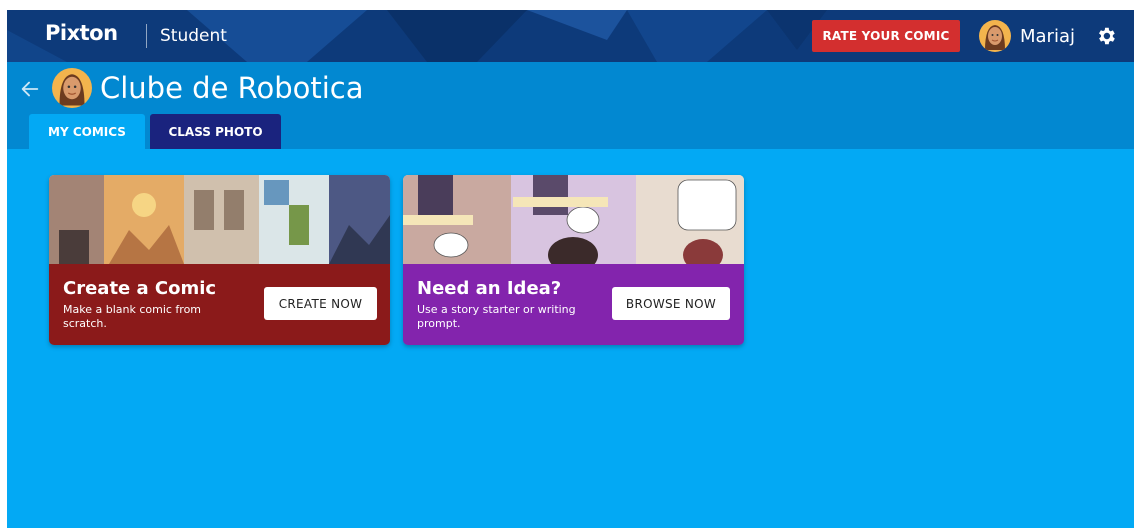 The width and height of the screenshot is (1134, 528). Describe the element at coordinates (132, 316) in the screenshot. I see `card-description: Make a blank comic from scratch.` at that location.